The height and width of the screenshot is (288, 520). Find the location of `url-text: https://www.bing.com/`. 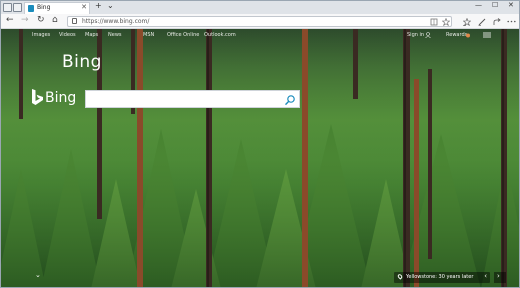

url-text: https://www.bing.com/ is located at coordinates (115, 21).